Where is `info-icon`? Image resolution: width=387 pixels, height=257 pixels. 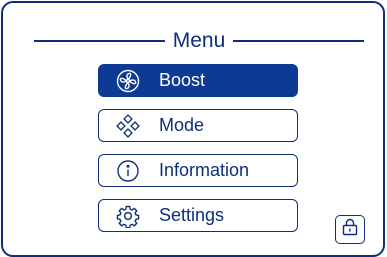 info-icon is located at coordinates (128, 171).